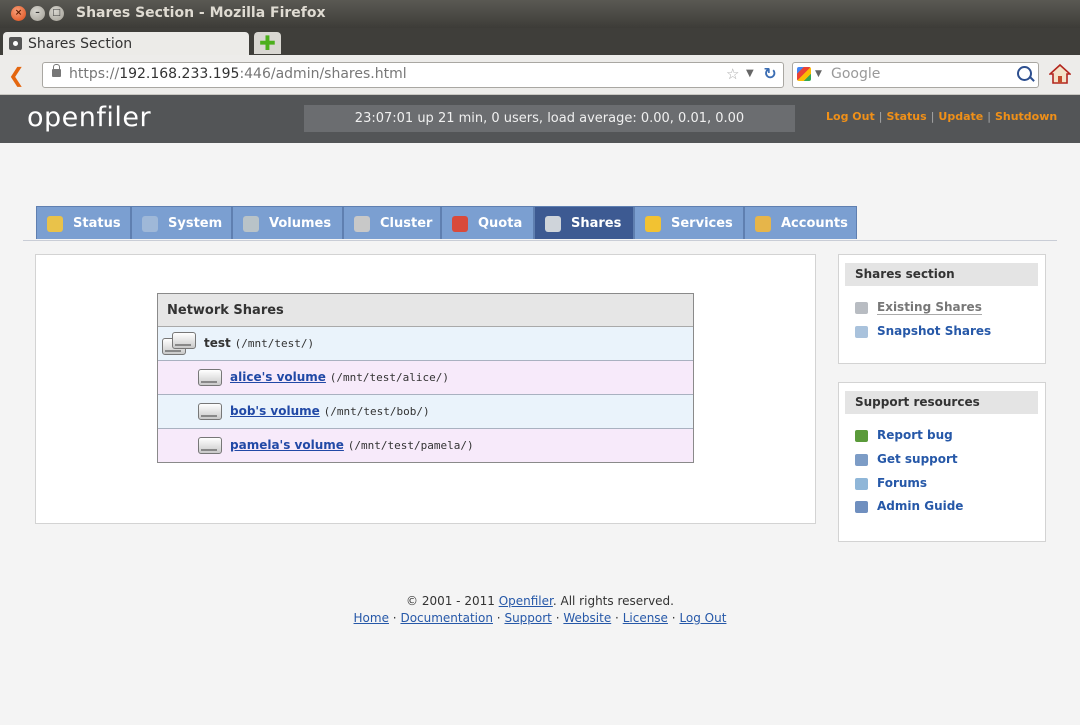  I want to click on share-volume-row: bob's volume (/mnt/test/bob/), so click(425, 412).